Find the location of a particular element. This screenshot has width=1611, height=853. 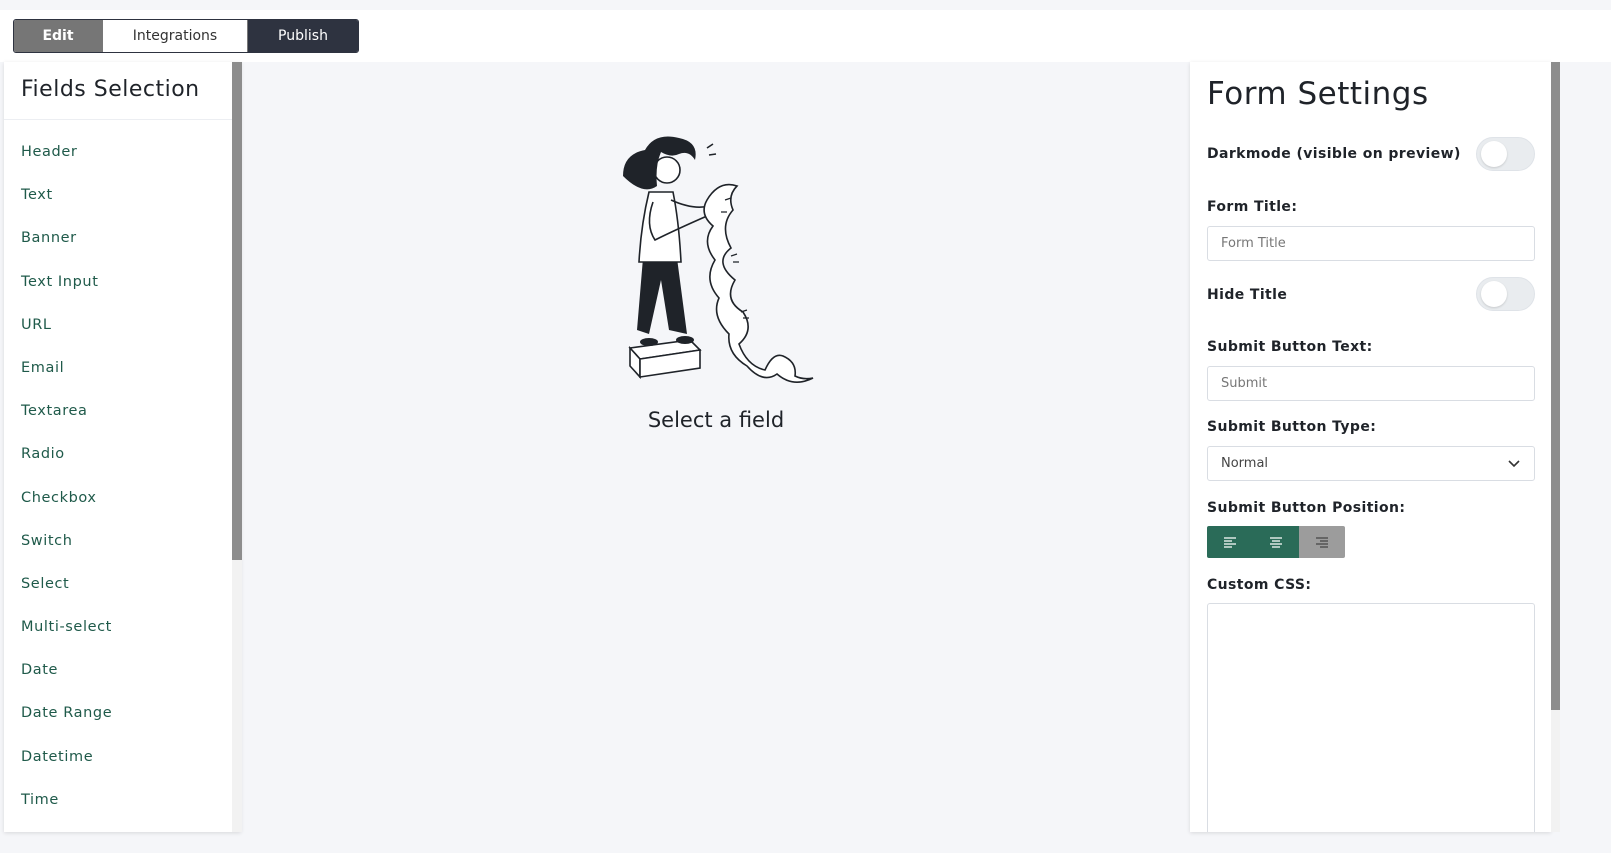

tab-integrations: Integrations is located at coordinates (175, 36).